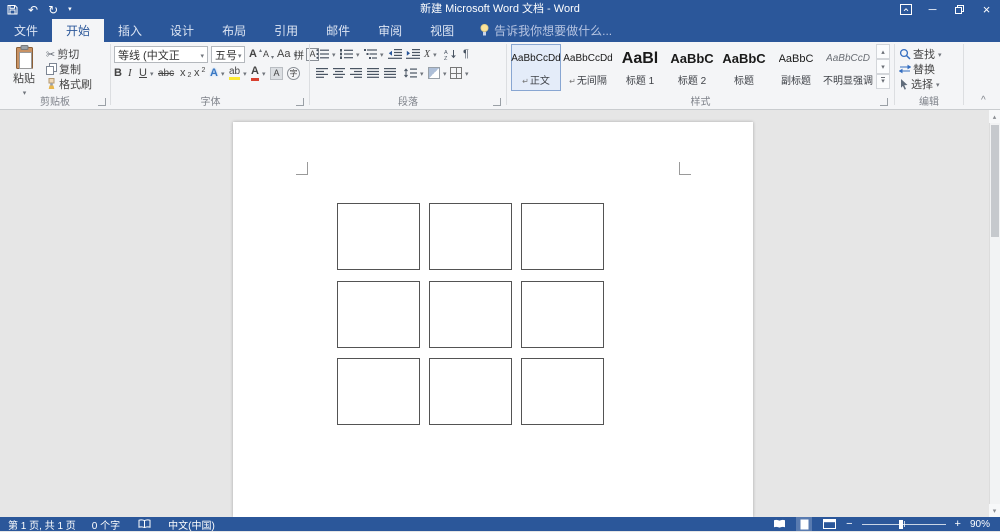 Image resolution: width=1000 pixels, height=532 pixels. Describe the element at coordinates (239, 55) in the screenshot. I see `font-size-dropdown` at that location.